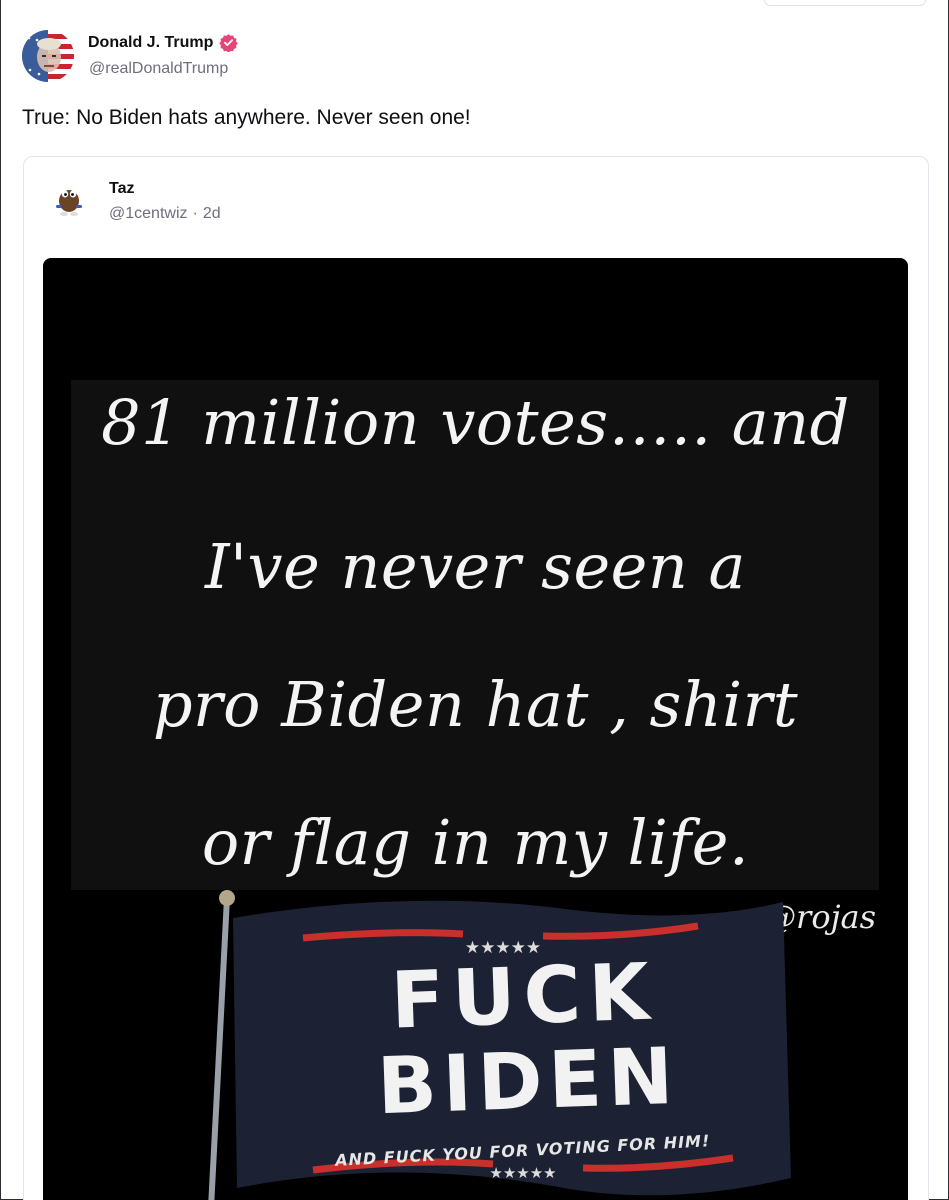  Describe the element at coordinates (227, 898) in the screenshot. I see `flag-pole-finial` at that location.